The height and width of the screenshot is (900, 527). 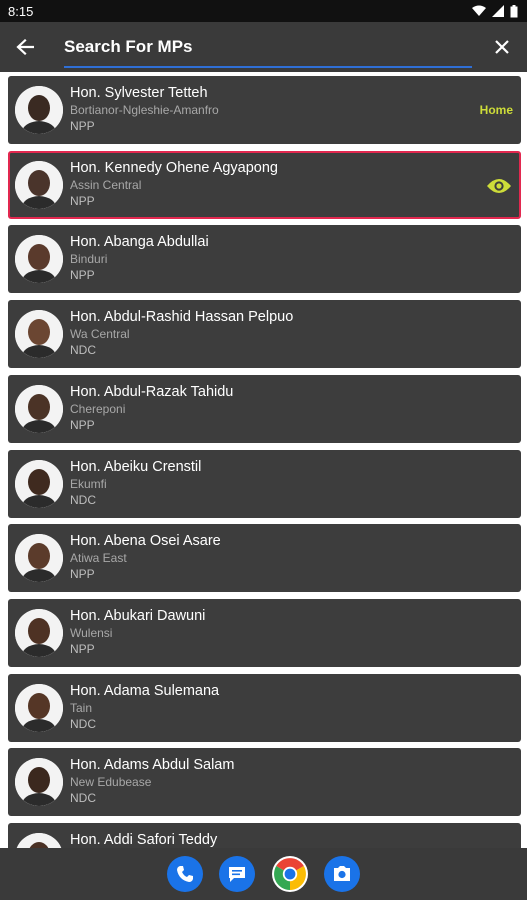 I want to click on search-input, so click(x=268, y=47).